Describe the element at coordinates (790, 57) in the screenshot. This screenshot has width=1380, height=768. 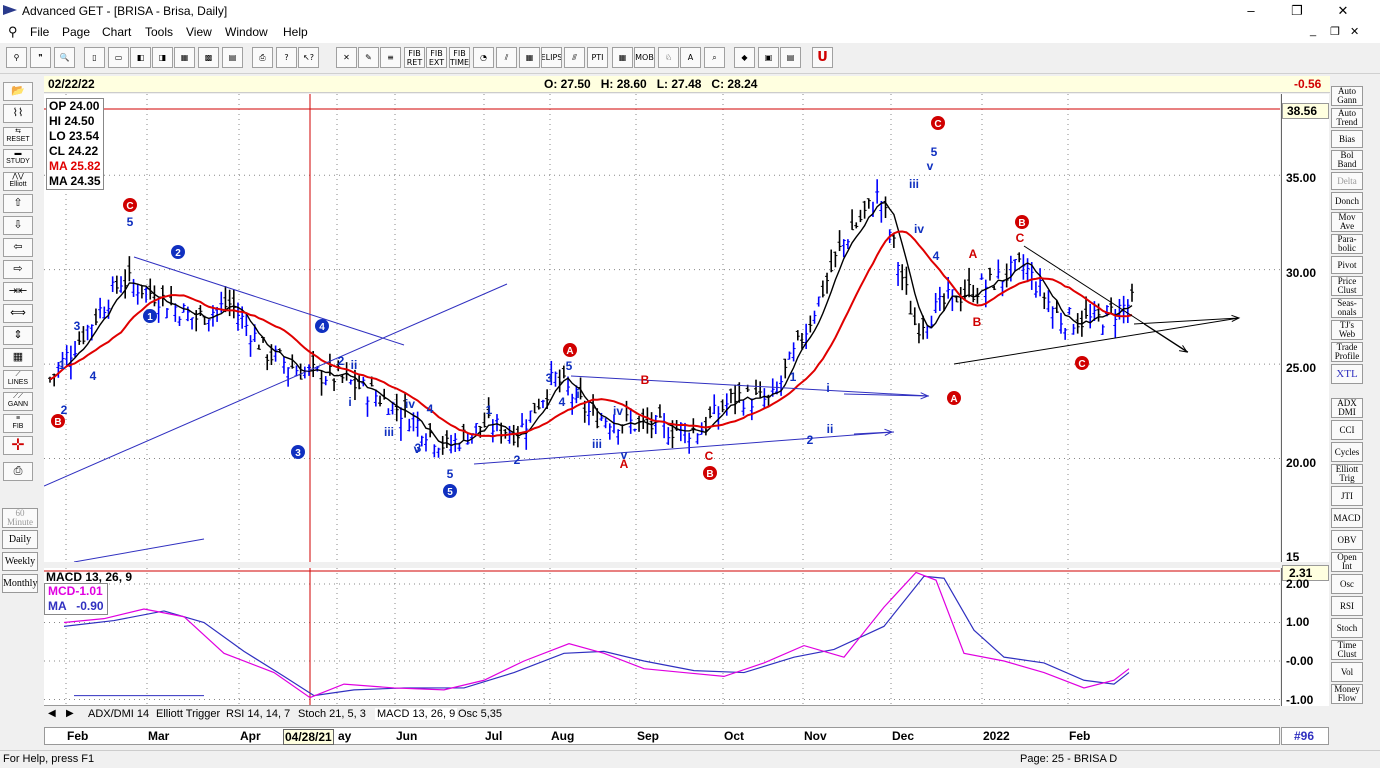
I see `properties-icon: ▤` at that location.